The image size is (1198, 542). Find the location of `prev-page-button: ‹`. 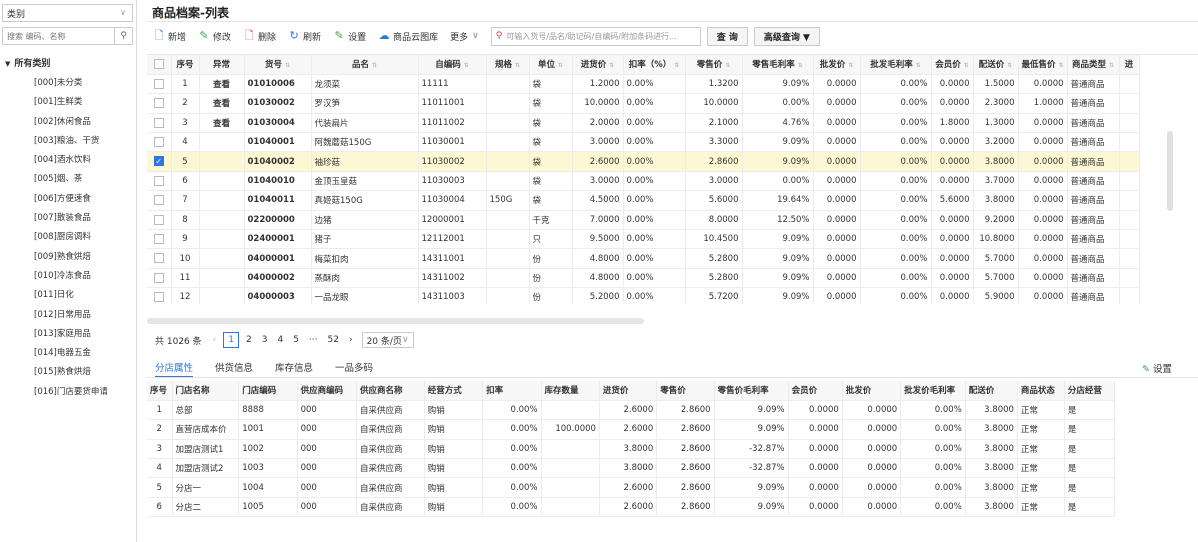

prev-page-button: ‹ is located at coordinates (215, 340).